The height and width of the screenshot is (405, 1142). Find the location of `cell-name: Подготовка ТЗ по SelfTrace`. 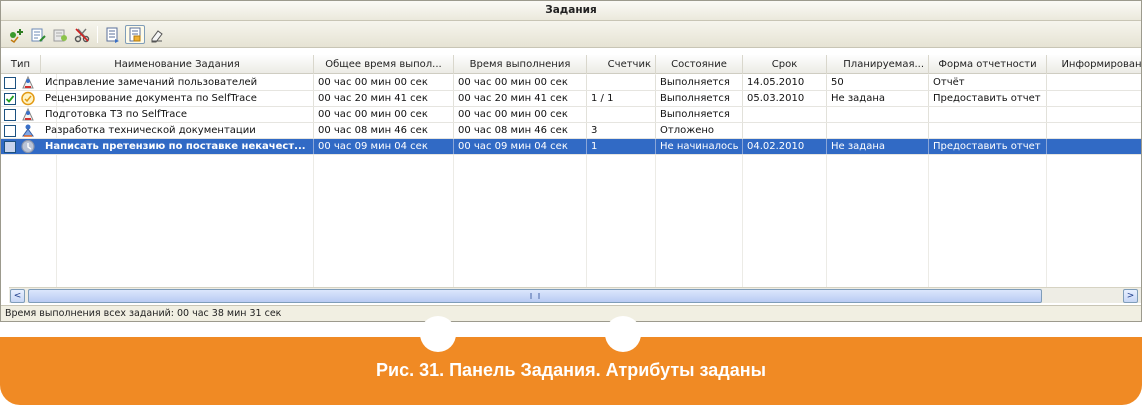

cell-name: Подготовка ТЗ по SelfTrace is located at coordinates (177, 114).